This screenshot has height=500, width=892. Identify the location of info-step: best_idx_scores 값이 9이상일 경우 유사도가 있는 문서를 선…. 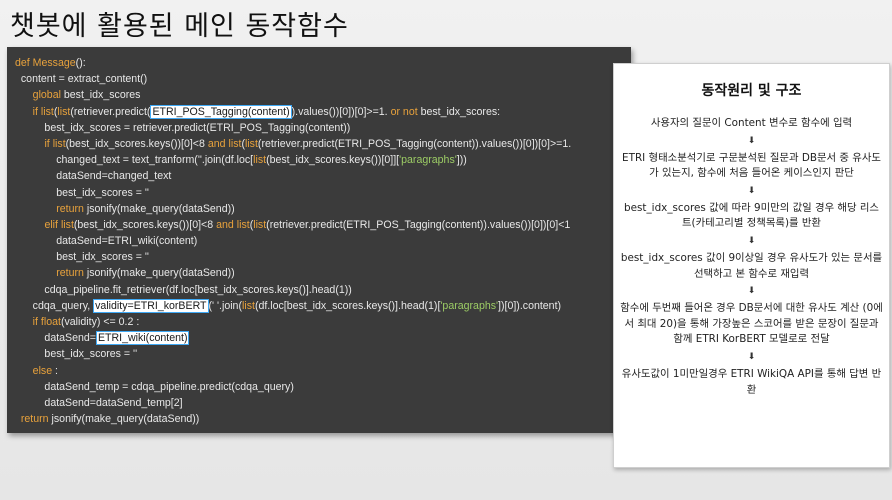
(751, 265).